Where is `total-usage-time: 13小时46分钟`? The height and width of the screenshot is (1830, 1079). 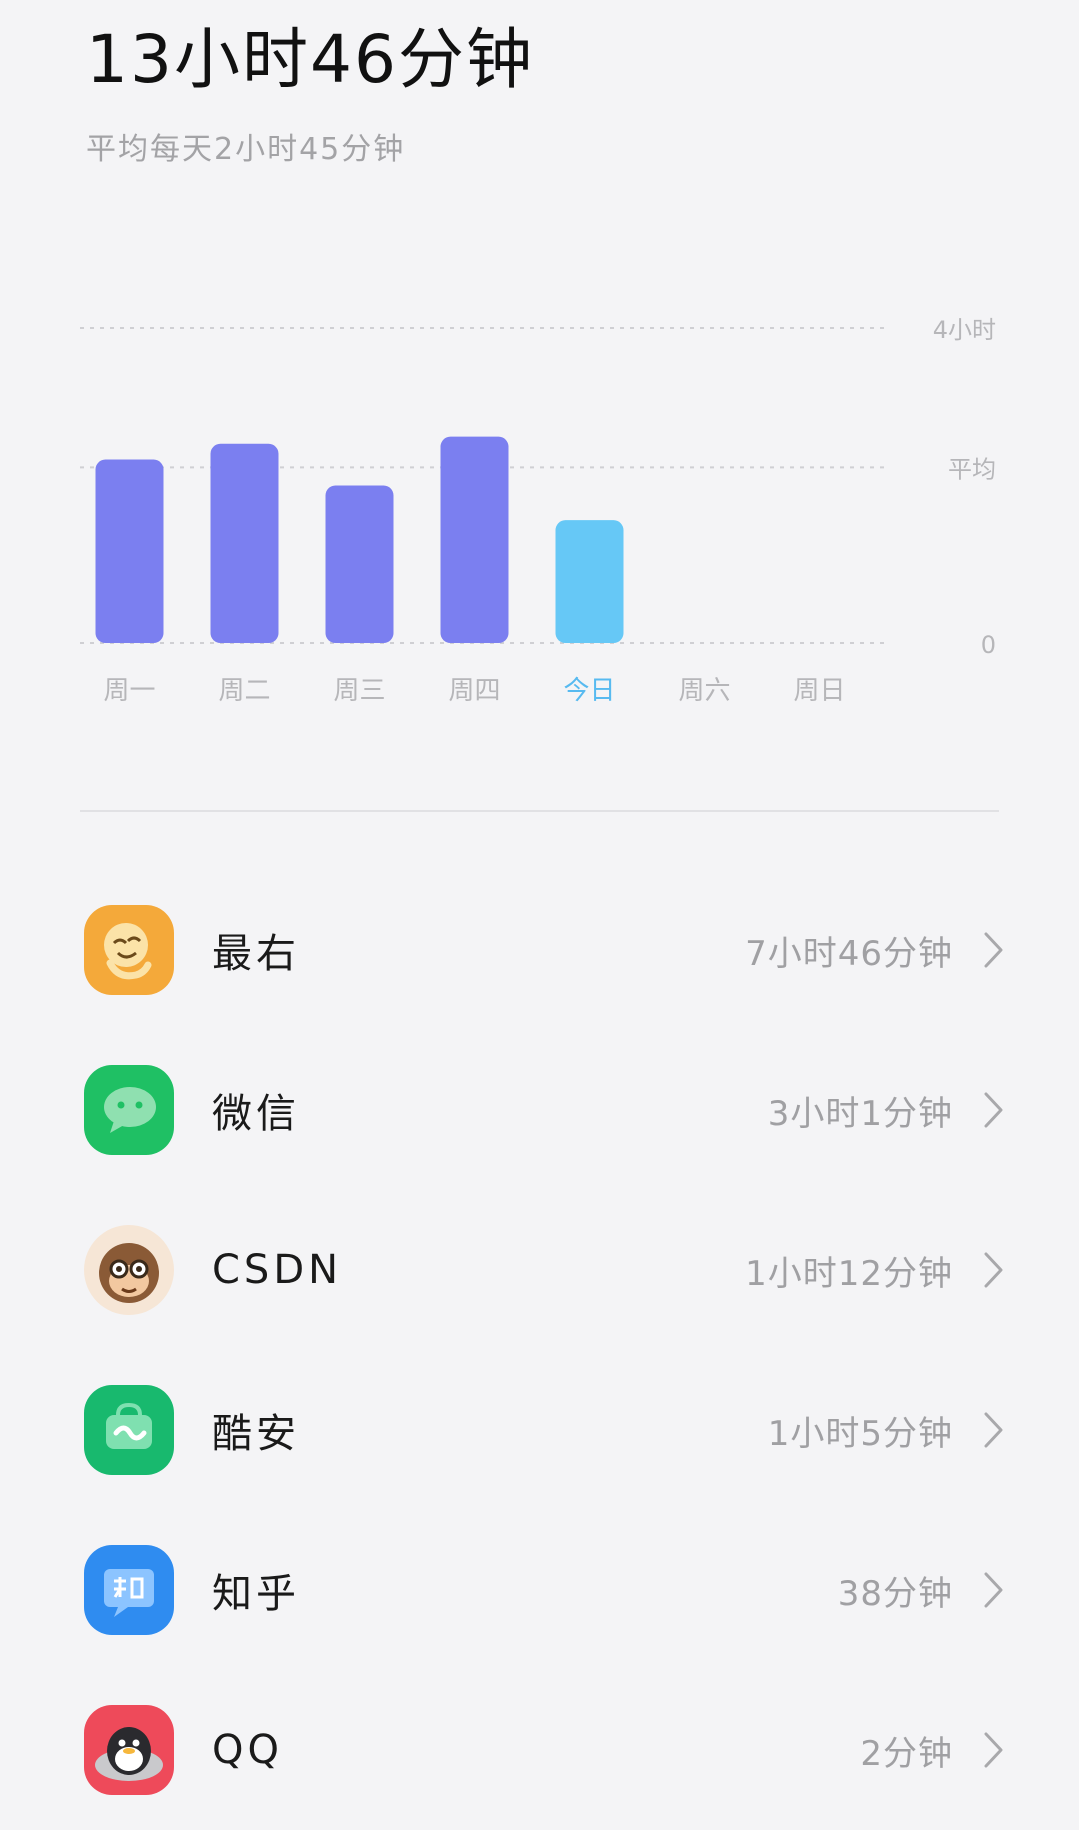
total-usage-time: 13小时46分钟 is located at coordinates (310, 59).